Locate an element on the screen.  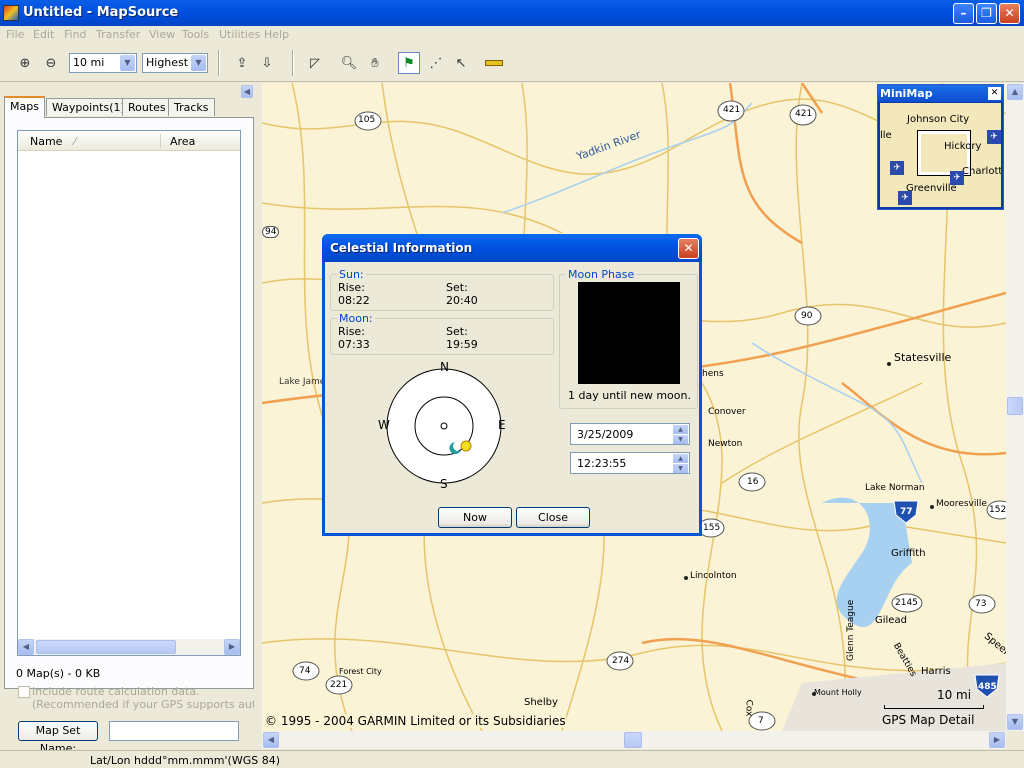
maps-list: Name ⁄ Area ◀ ▶ is located at coordinates (129, 393).